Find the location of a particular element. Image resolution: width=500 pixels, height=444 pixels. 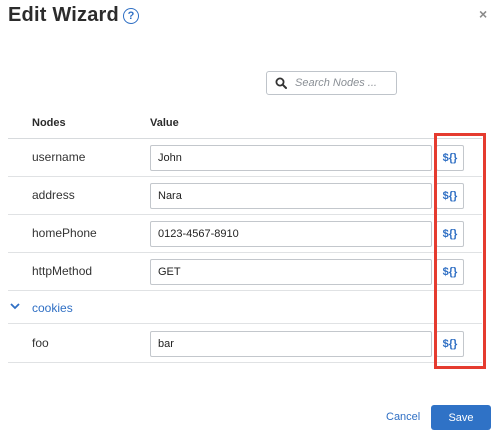

table-row: homePhone ${} is located at coordinates (245, 234).